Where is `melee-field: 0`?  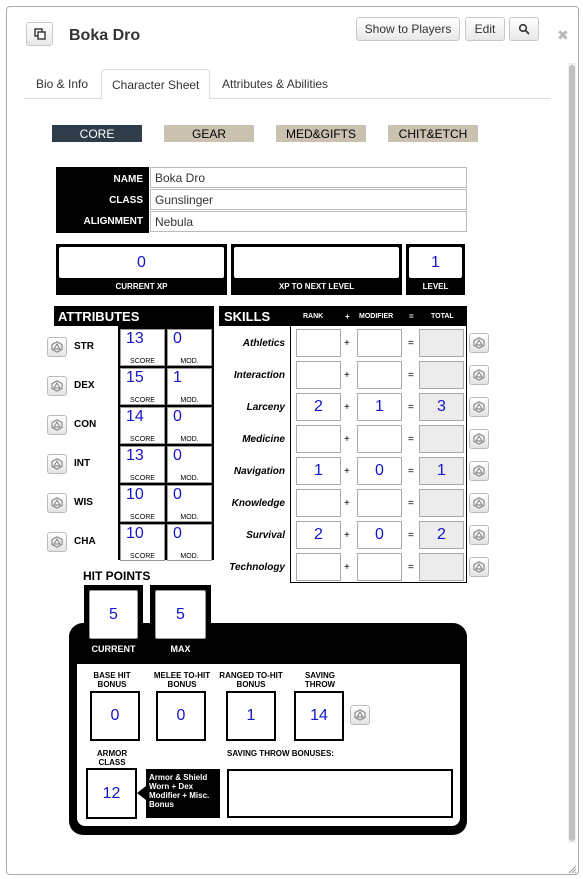
melee-field: 0 is located at coordinates (181, 716).